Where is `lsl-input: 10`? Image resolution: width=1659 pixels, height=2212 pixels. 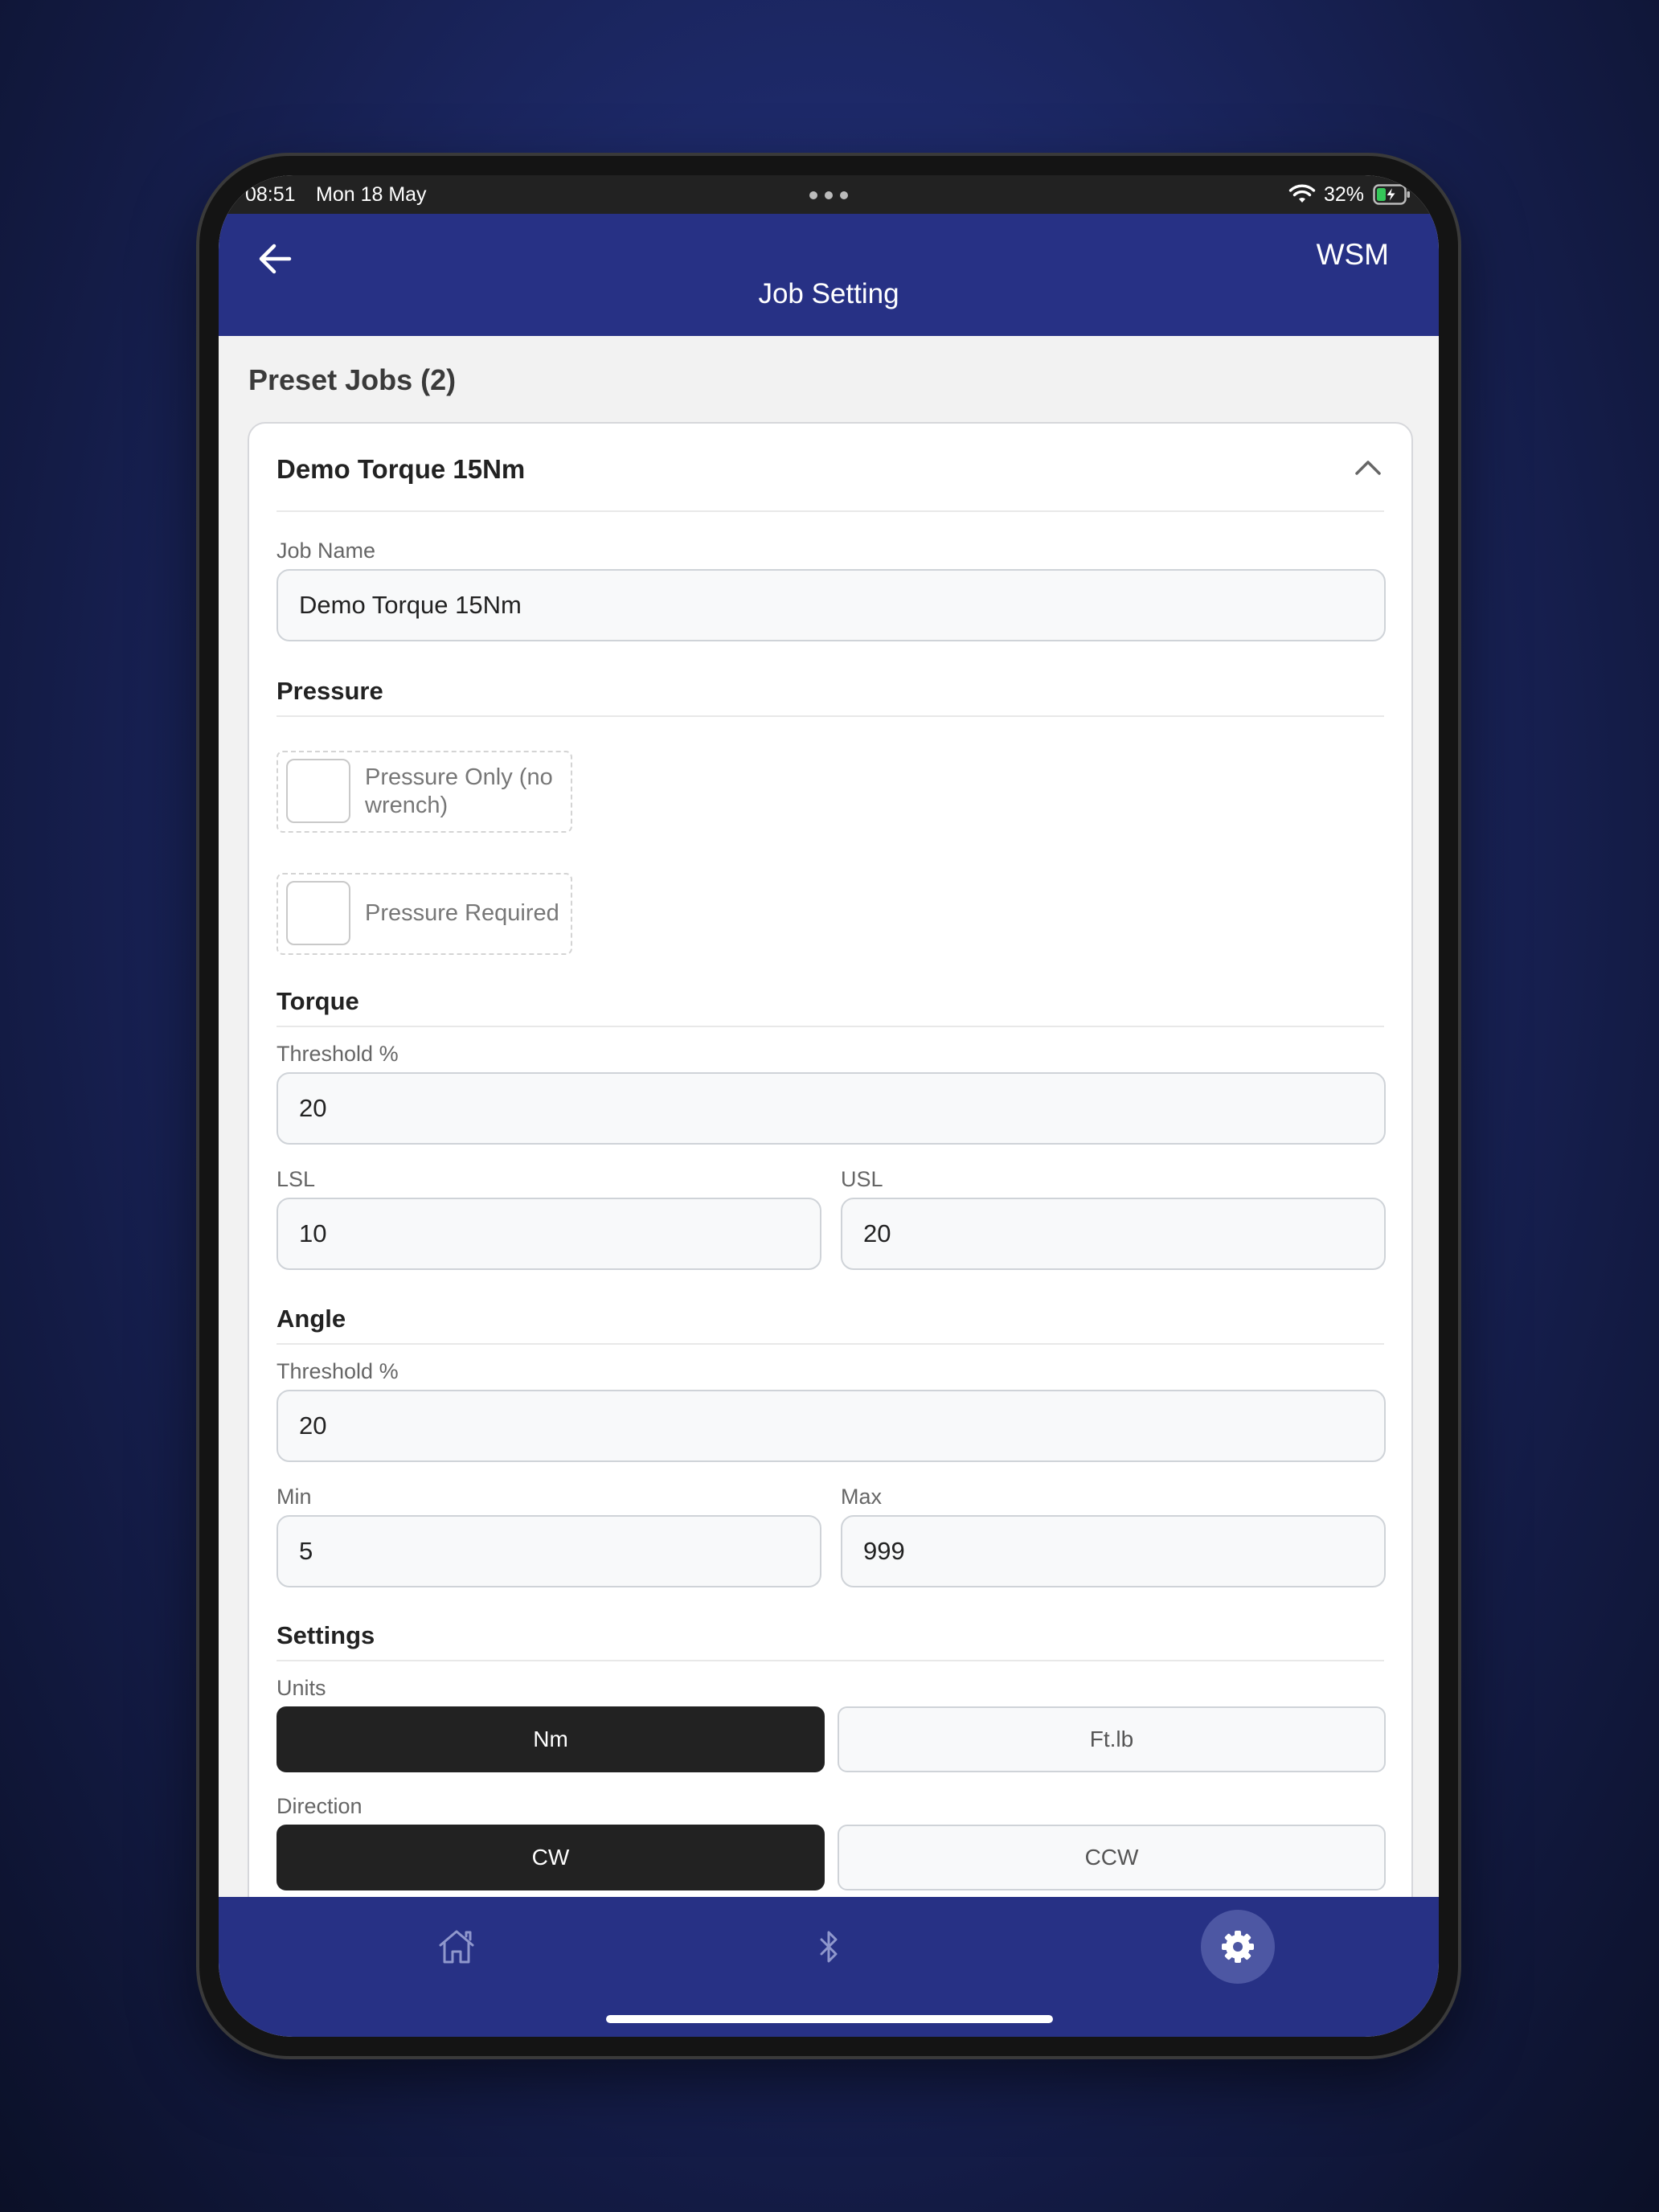
lsl-input: 10 is located at coordinates (548, 1234).